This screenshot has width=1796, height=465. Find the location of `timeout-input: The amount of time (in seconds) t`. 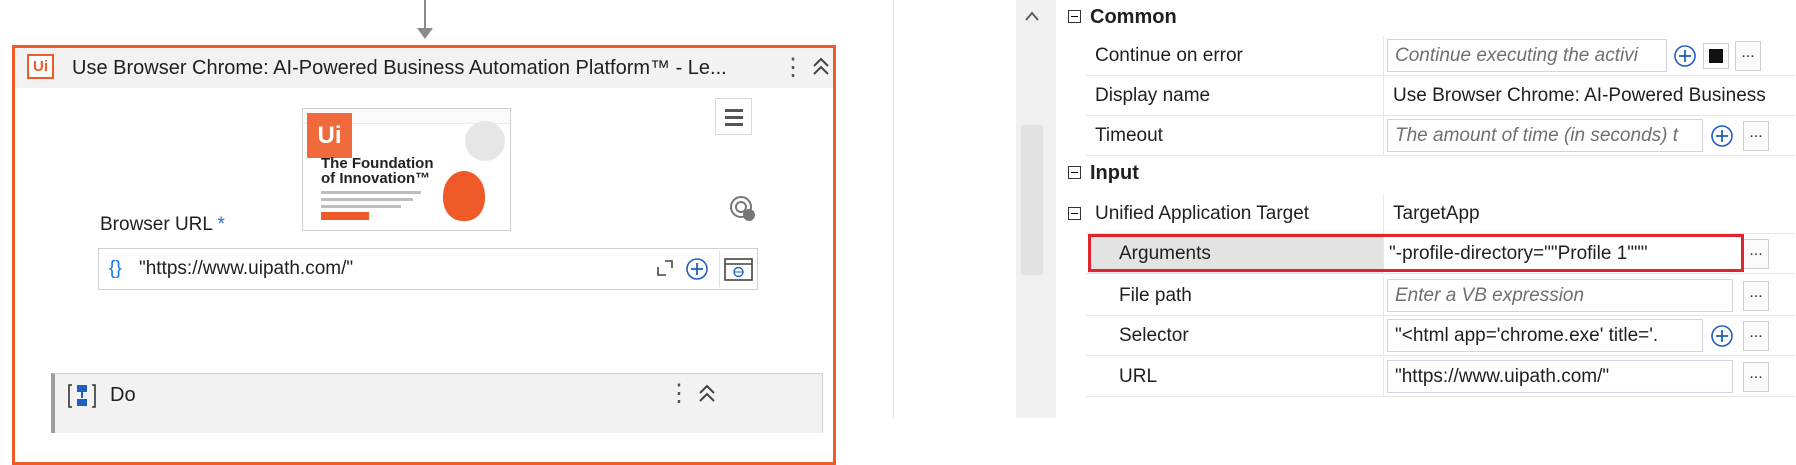

timeout-input: The amount of time (in seconds) t is located at coordinates (1545, 135).